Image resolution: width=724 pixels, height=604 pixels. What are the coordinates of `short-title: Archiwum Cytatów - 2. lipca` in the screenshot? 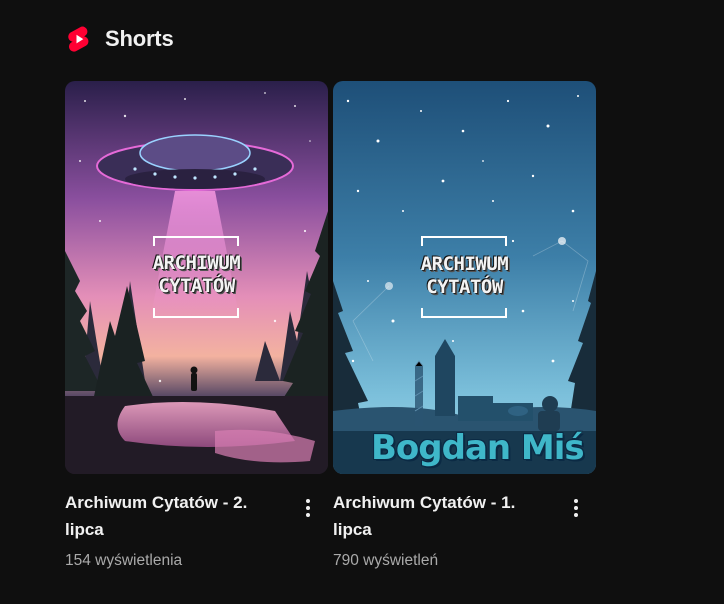 It's located at (172, 516).